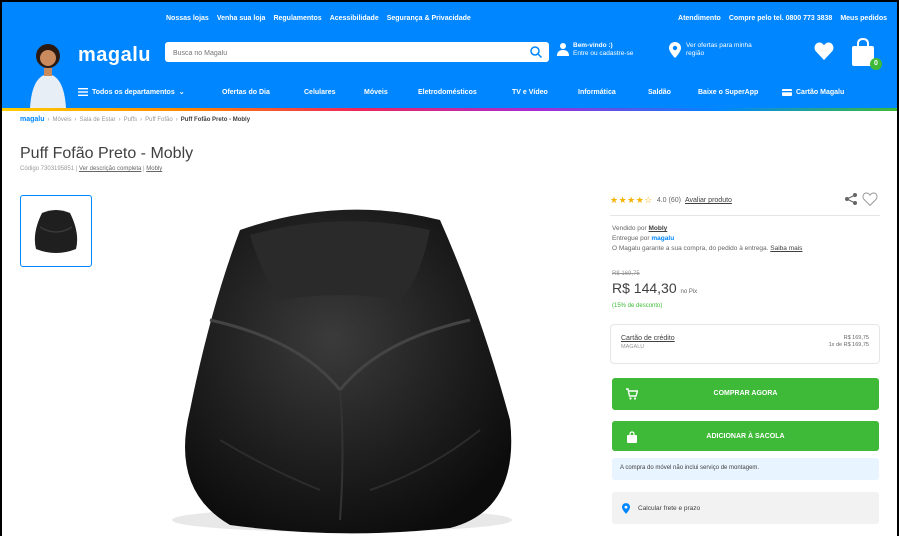 The width and height of the screenshot is (899, 536). What do you see at coordinates (62, 120) in the screenshot?
I see `breadcrumb-item: Móveis` at bounding box center [62, 120].